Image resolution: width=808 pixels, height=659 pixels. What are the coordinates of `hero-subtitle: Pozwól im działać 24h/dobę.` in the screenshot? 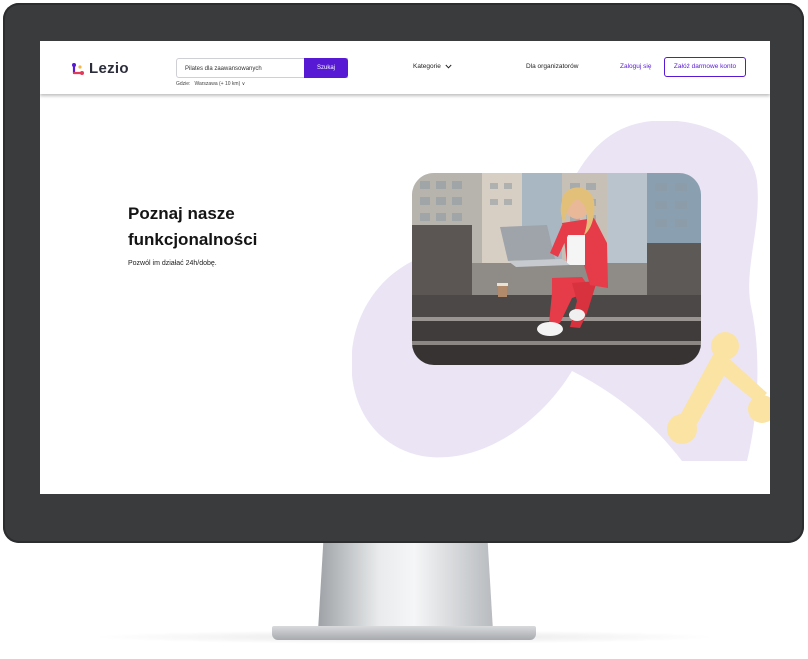 It's located at (172, 263).